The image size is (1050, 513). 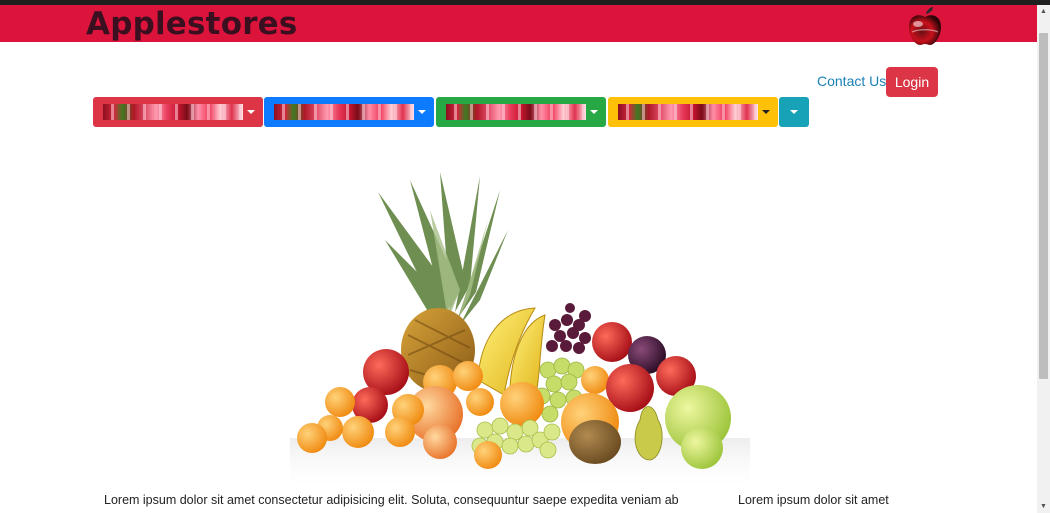 I want to click on page-scrollbar: ▲ ▼, so click(x=1043, y=259).